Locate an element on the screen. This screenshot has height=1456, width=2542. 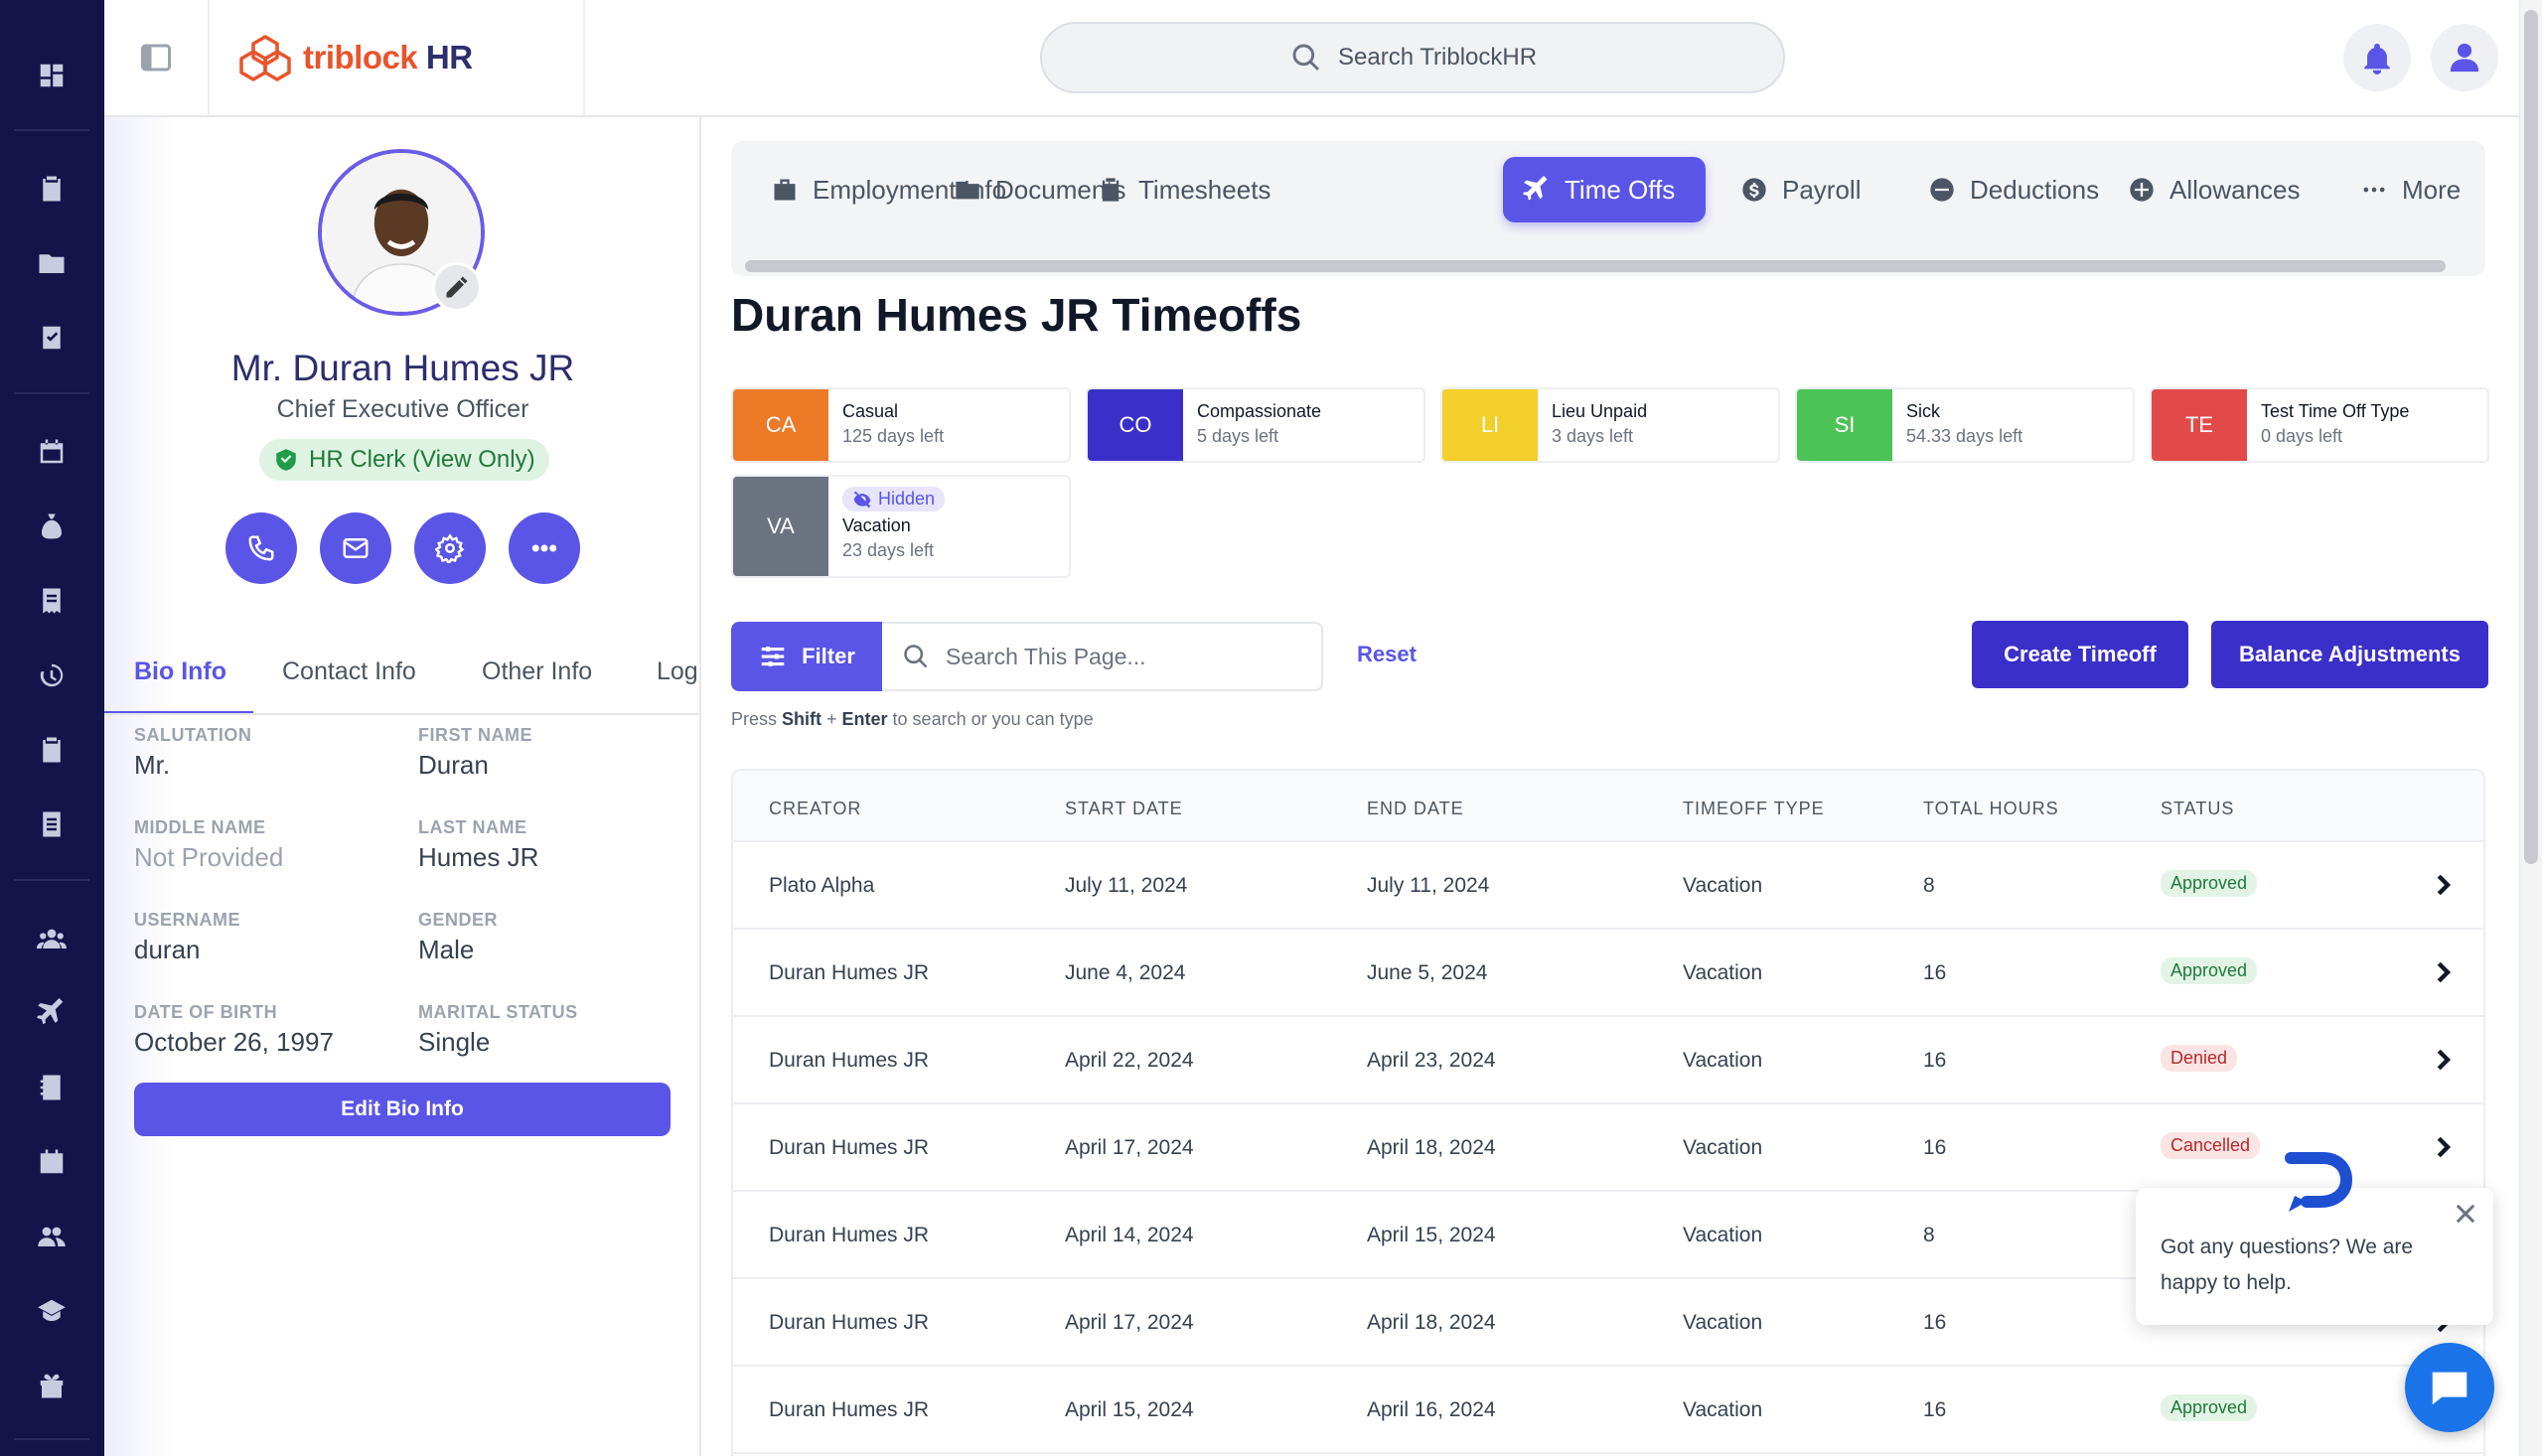
user-menu-button is located at coordinates (2464, 58).